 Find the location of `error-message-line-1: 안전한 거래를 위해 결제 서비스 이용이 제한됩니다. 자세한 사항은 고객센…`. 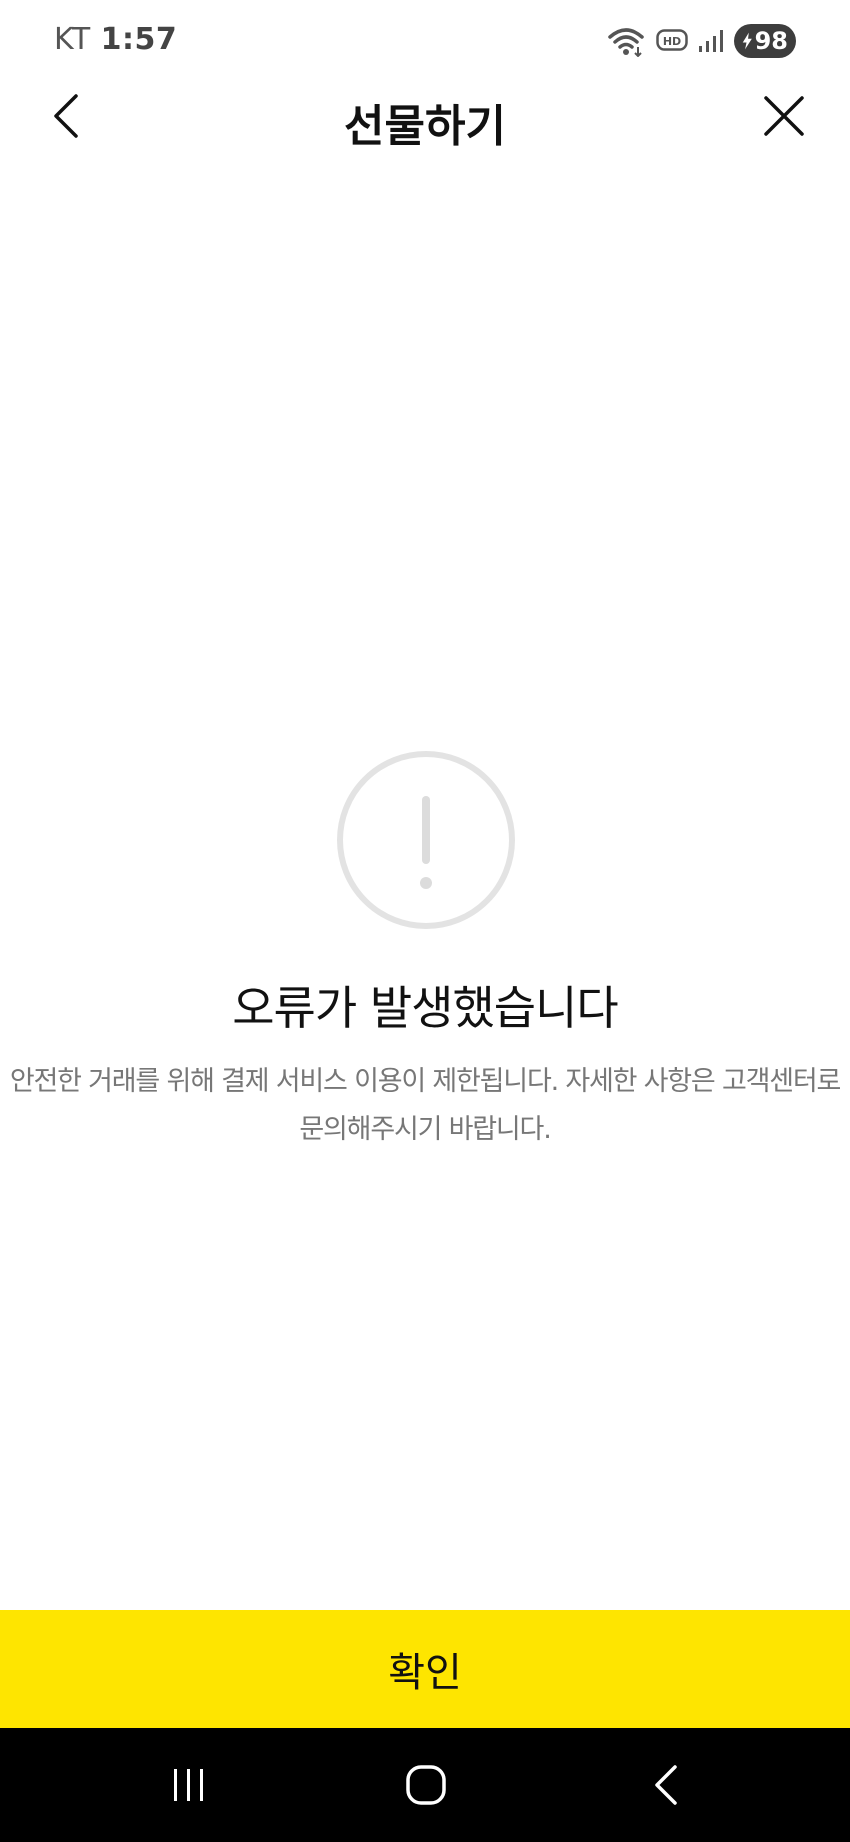

error-message-line-1: 안전한 거래를 위해 결제 서비스 이용이 제한됩니다. 자세한 사항은 고객센… is located at coordinates (425, 1081).